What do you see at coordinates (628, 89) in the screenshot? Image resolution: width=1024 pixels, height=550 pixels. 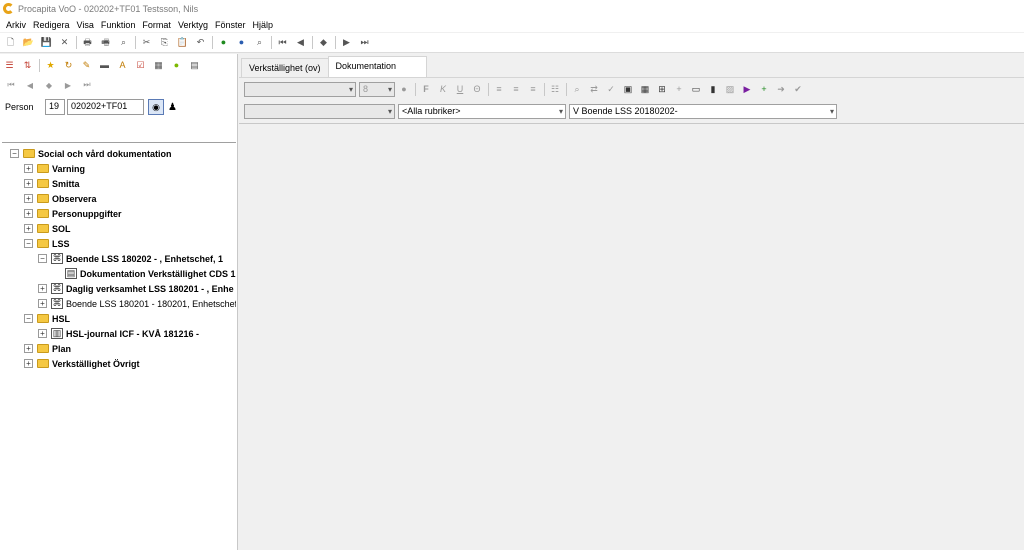 I see `insert-image-icon: ▣` at bounding box center [628, 89].